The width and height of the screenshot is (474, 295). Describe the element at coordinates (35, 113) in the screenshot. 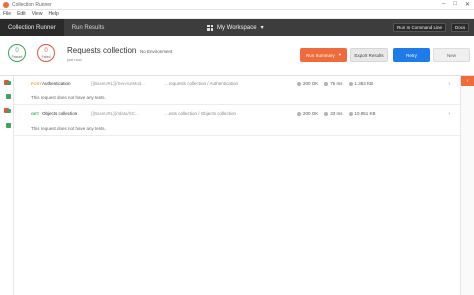

I see `method-badge: GET` at that location.